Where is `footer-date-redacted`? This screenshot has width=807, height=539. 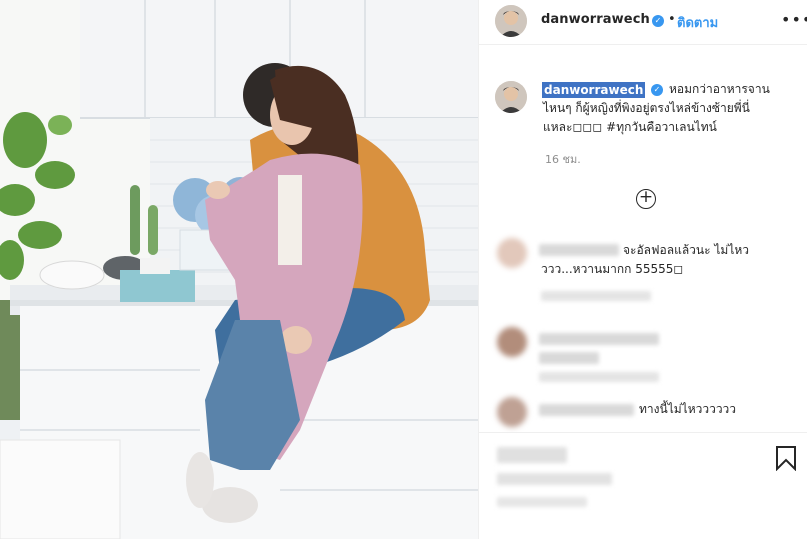
footer-date-redacted is located at coordinates (542, 502).